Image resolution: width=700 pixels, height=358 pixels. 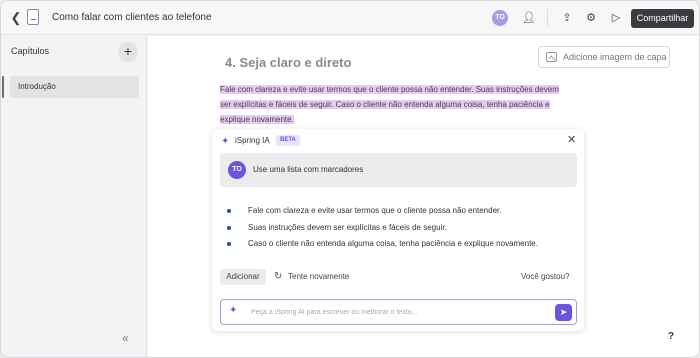 What do you see at coordinates (318, 277) in the screenshot?
I see `retry-button: Tente novamente` at bounding box center [318, 277].